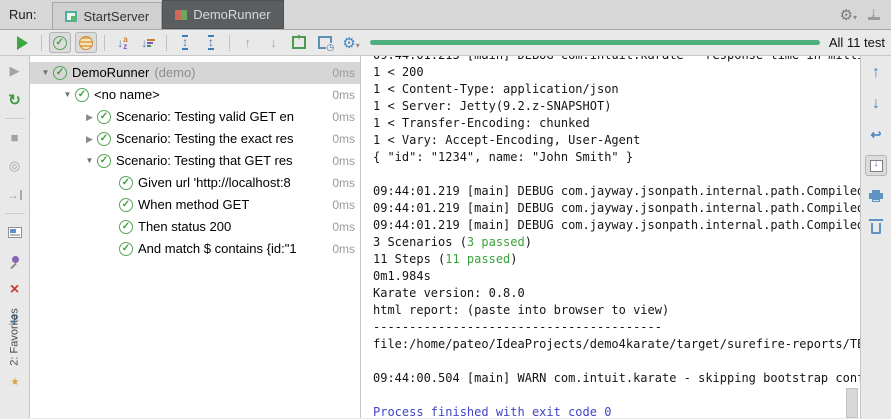 The image size is (891, 419). Describe the element at coordinates (517, 327) in the screenshot. I see `console-line: ----------------------------------------` at that location.